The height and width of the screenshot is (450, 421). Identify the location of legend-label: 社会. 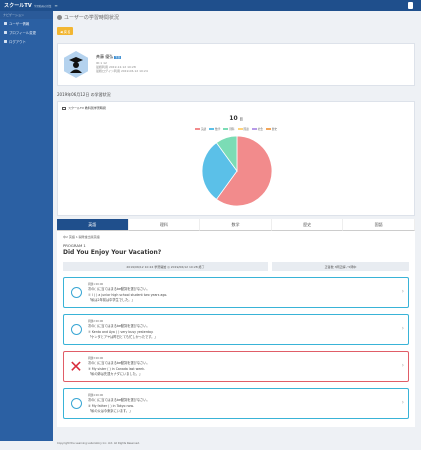
(260, 129).